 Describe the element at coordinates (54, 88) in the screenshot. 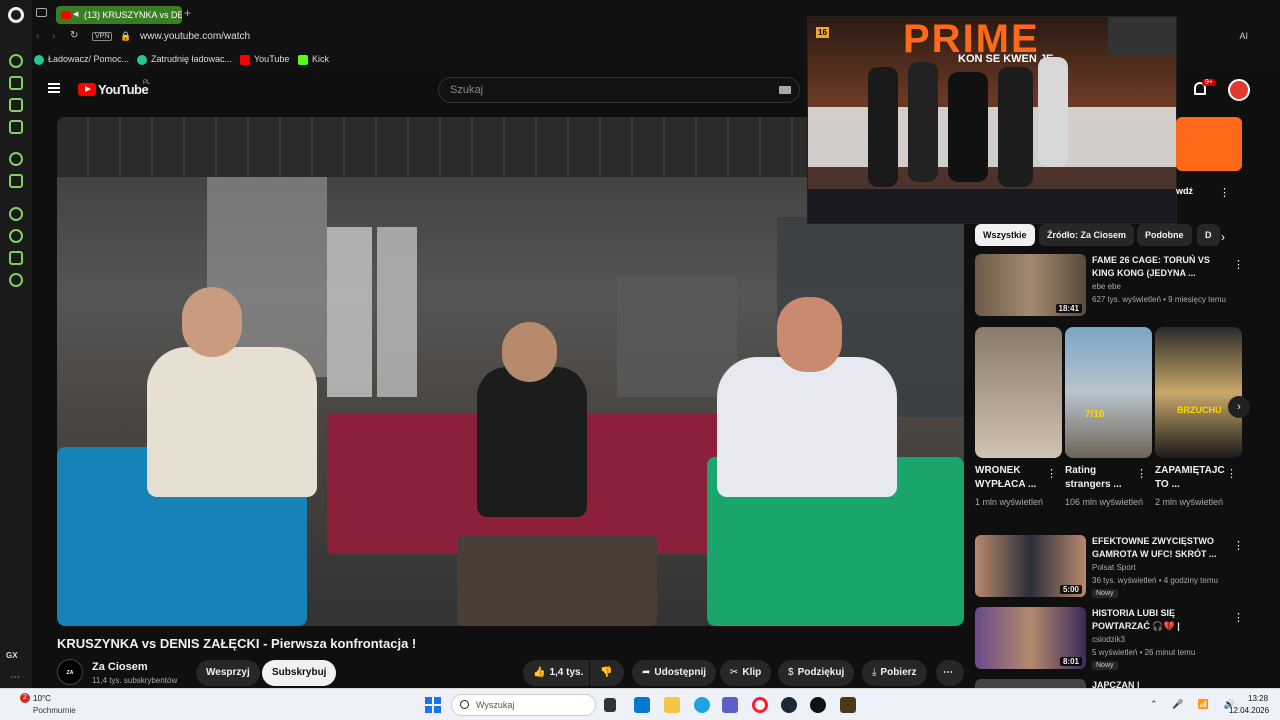

I see `menu-icon` at that location.